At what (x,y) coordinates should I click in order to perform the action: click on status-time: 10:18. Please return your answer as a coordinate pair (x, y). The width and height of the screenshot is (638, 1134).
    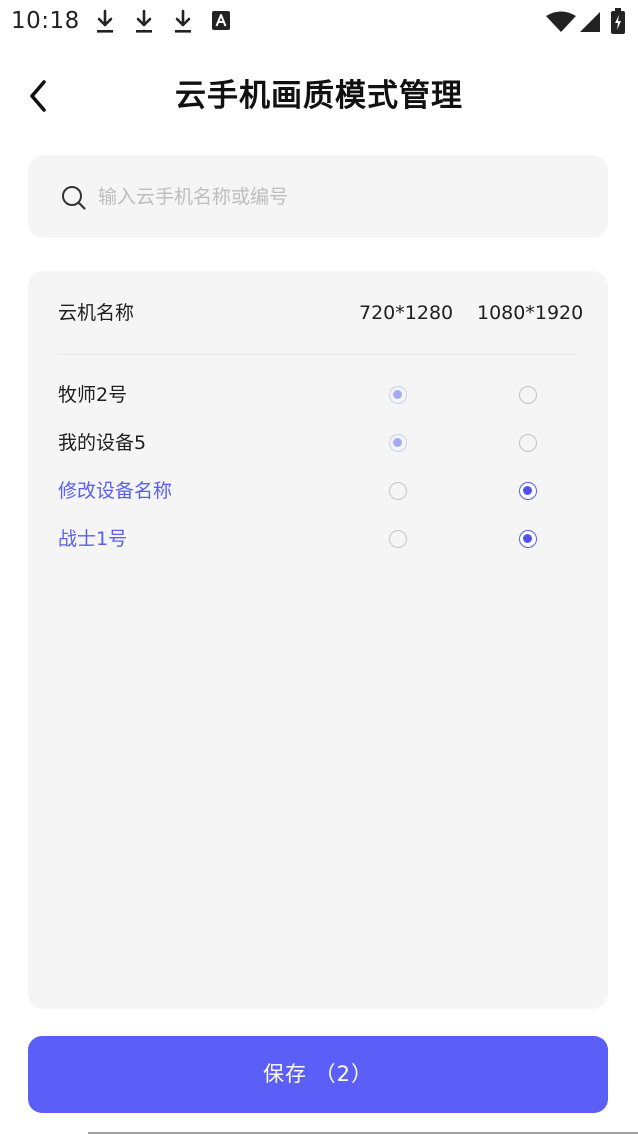
    Looking at the image, I should click on (45, 21).